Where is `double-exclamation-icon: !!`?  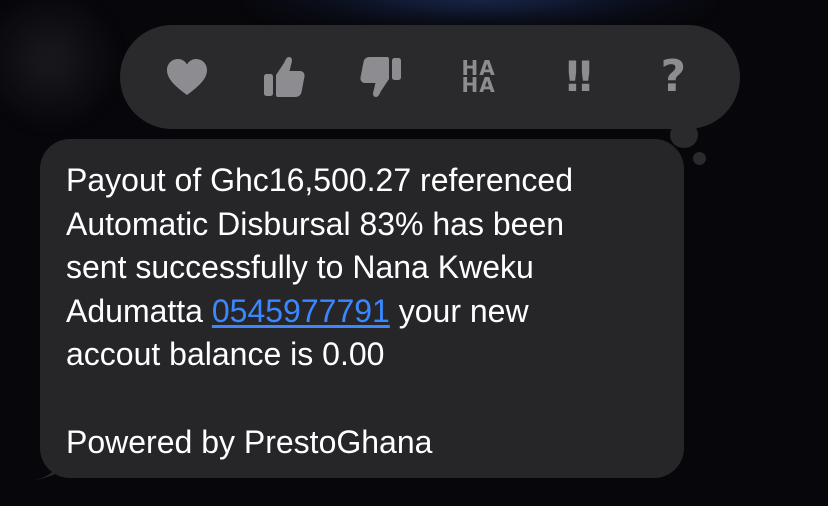 double-exclamation-icon: !! is located at coordinates (578, 76).